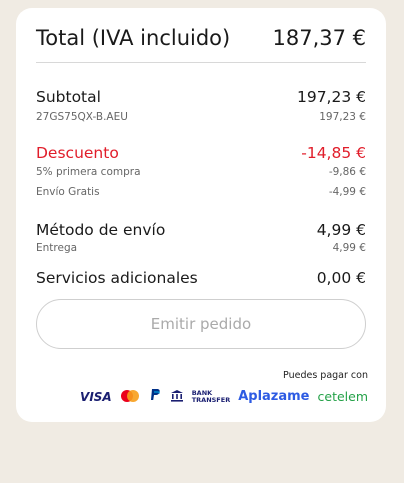 Image resolution: width=404 pixels, height=483 pixels. What do you see at coordinates (333, 153) in the screenshot?
I see `discount-value: -14,85 €` at bounding box center [333, 153].